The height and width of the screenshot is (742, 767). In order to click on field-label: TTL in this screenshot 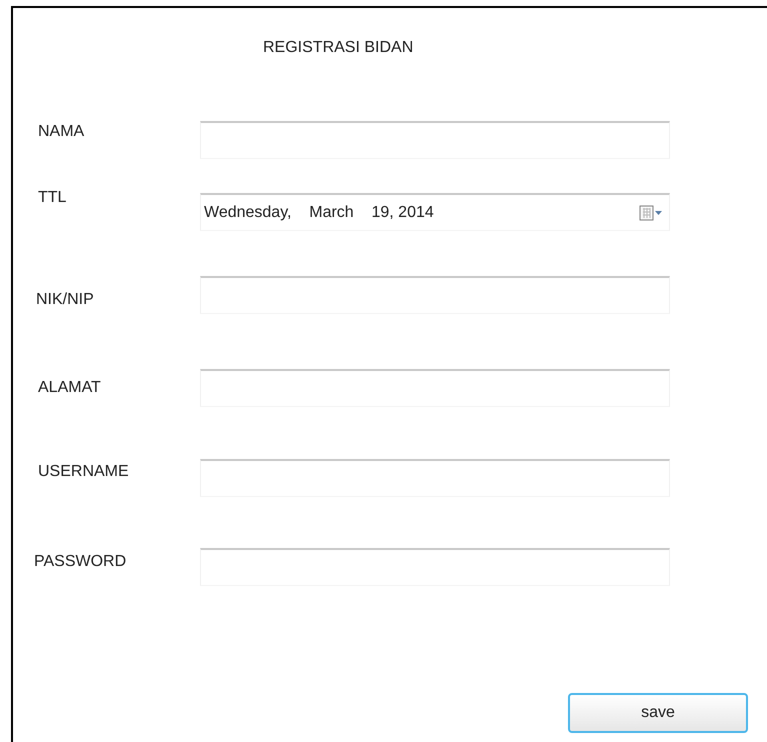, I will do `click(53, 198)`.